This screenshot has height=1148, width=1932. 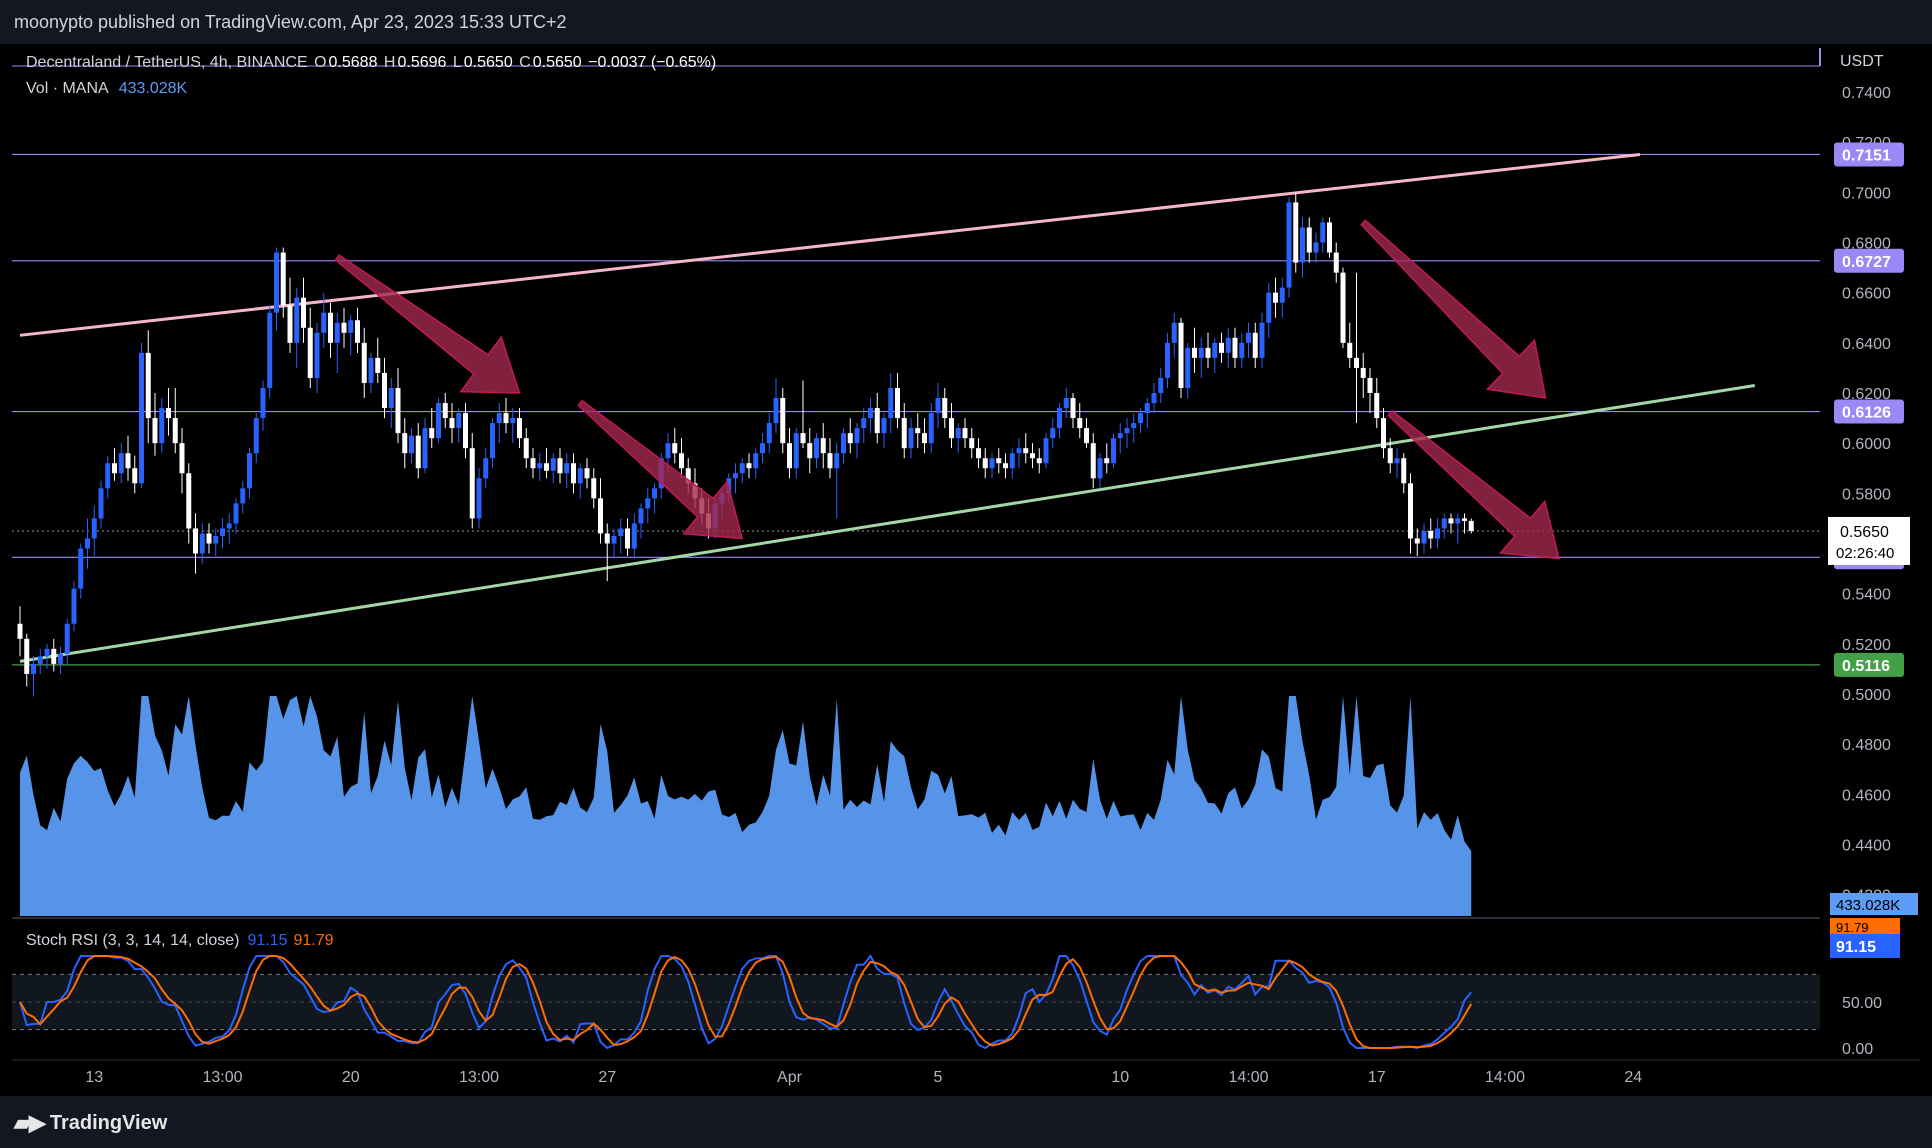 I want to click on trend-arrow, so click(x=1453, y=309).